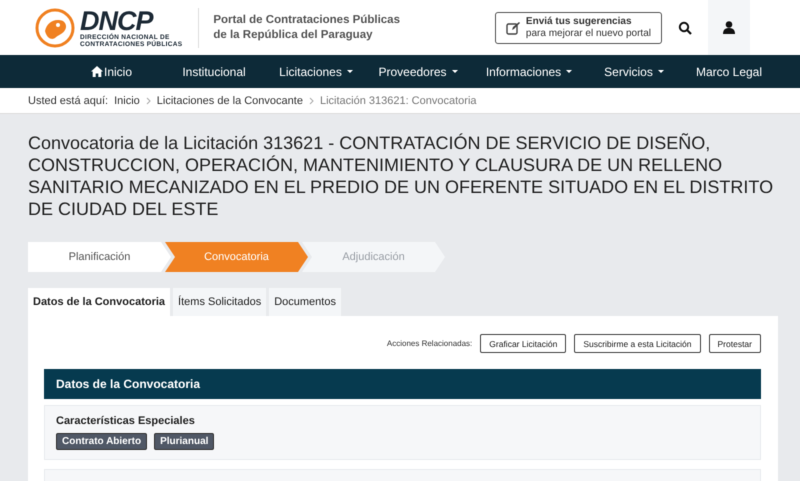 This screenshot has width=800, height=481. What do you see at coordinates (229, 100) in the screenshot?
I see `breadcrumb-link: Licitaciones de la Convocante` at bounding box center [229, 100].